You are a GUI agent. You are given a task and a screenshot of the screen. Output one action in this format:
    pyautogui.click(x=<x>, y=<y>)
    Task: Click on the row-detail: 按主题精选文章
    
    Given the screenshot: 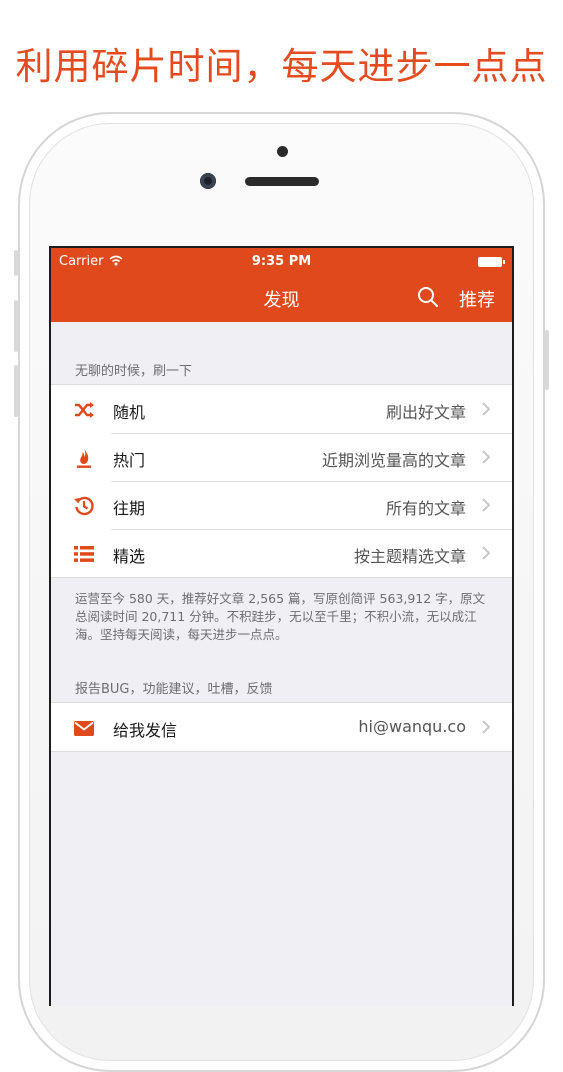 What is the action you would take?
    pyautogui.click(x=409, y=556)
    